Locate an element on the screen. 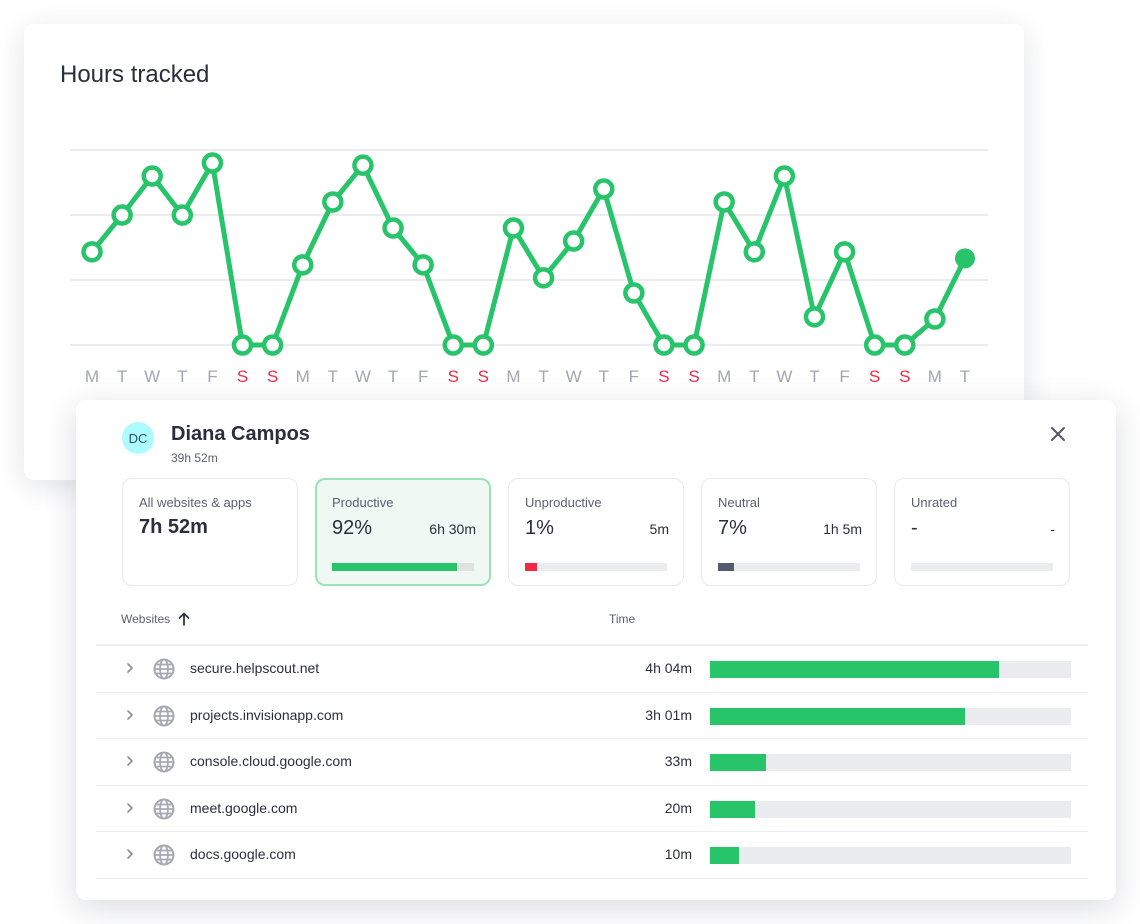 This screenshot has width=1140, height=924. table-row: console.cloud.google.com 33m is located at coordinates (592, 762).